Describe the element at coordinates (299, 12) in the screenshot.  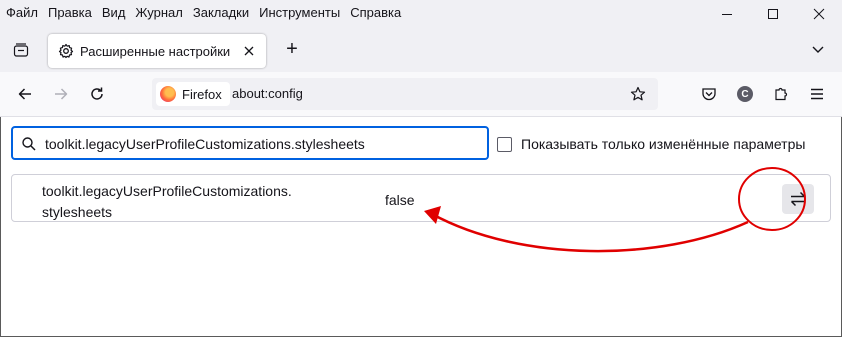
I see `menu-tools: Инструменты` at that location.